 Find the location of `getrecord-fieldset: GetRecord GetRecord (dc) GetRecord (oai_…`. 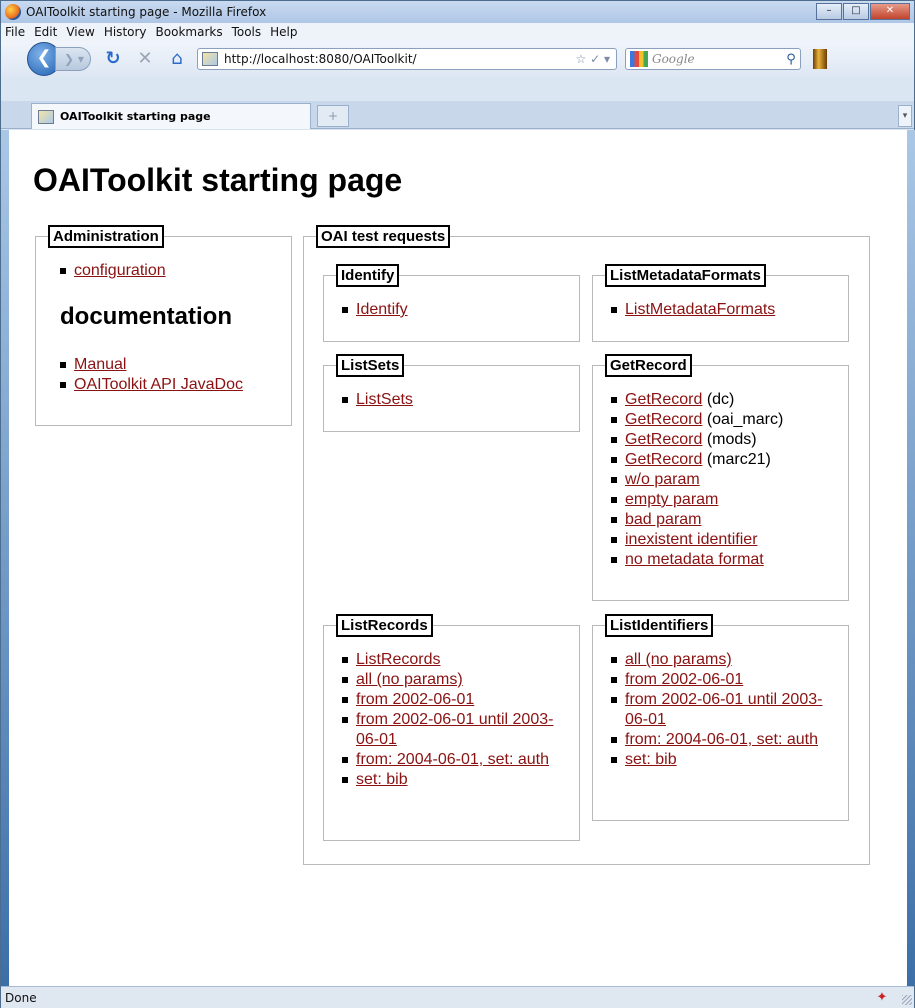

getrecord-fieldset: GetRecord GetRecord (dc) GetRecord (oai_… is located at coordinates (720, 477).